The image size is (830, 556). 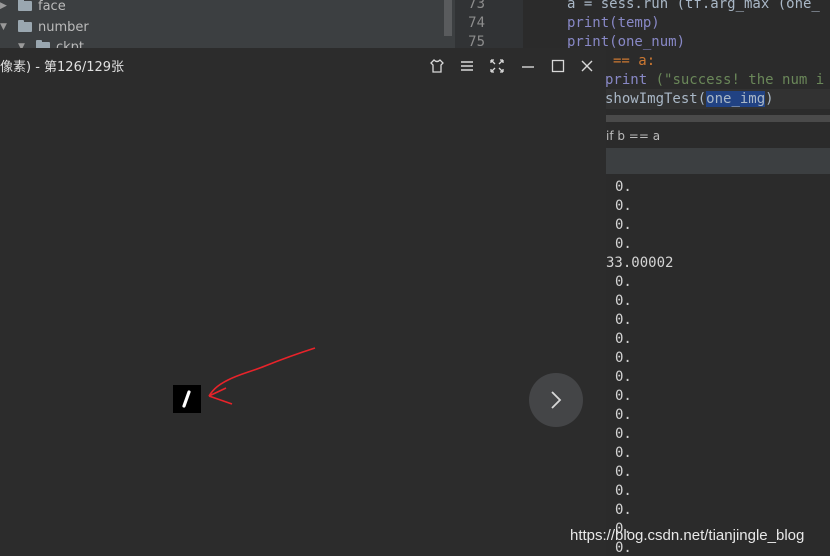 I want to click on tree-scrollbar, so click(x=448, y=18).